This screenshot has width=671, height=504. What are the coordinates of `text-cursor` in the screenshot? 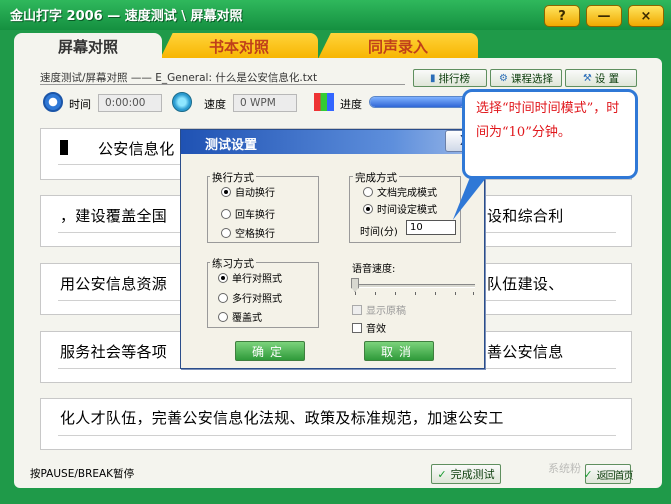 It's located at (64, 147).